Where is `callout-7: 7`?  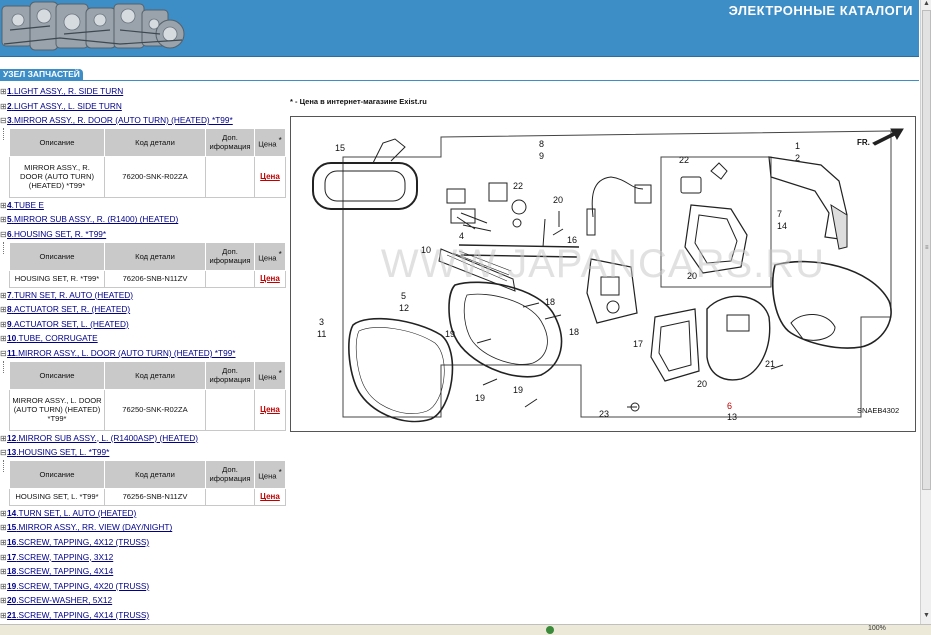 callout-7: 7 is located at coordinates (779, 214).